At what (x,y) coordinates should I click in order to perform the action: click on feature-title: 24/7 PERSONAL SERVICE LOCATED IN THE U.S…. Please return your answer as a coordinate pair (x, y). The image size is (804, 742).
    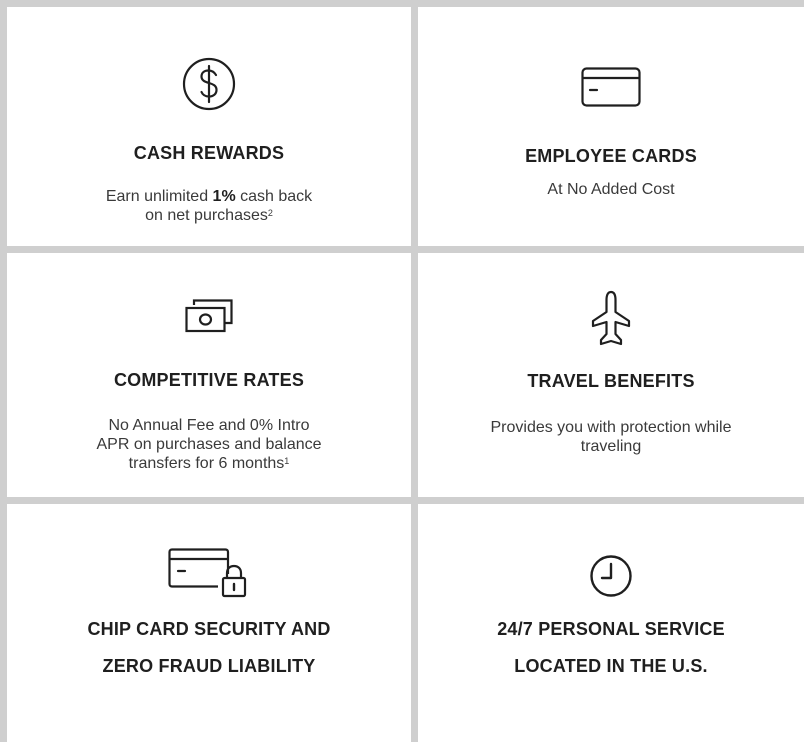
    Looking at the image, I should click on (611, 648).